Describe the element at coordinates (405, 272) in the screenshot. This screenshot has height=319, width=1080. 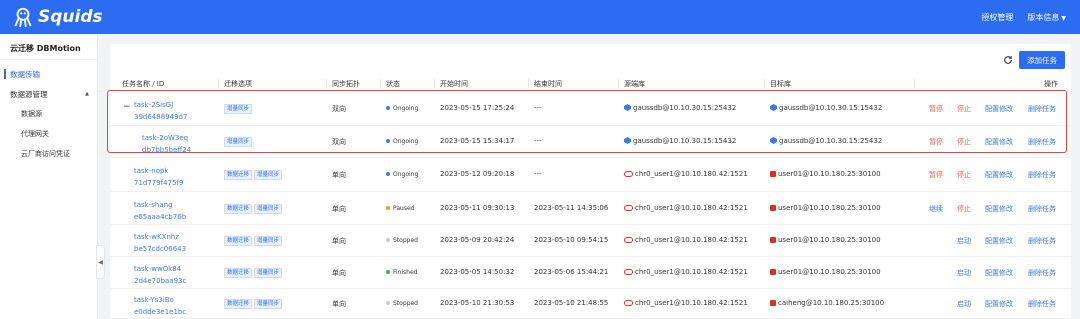
I see `status-text: Finished` at that location.